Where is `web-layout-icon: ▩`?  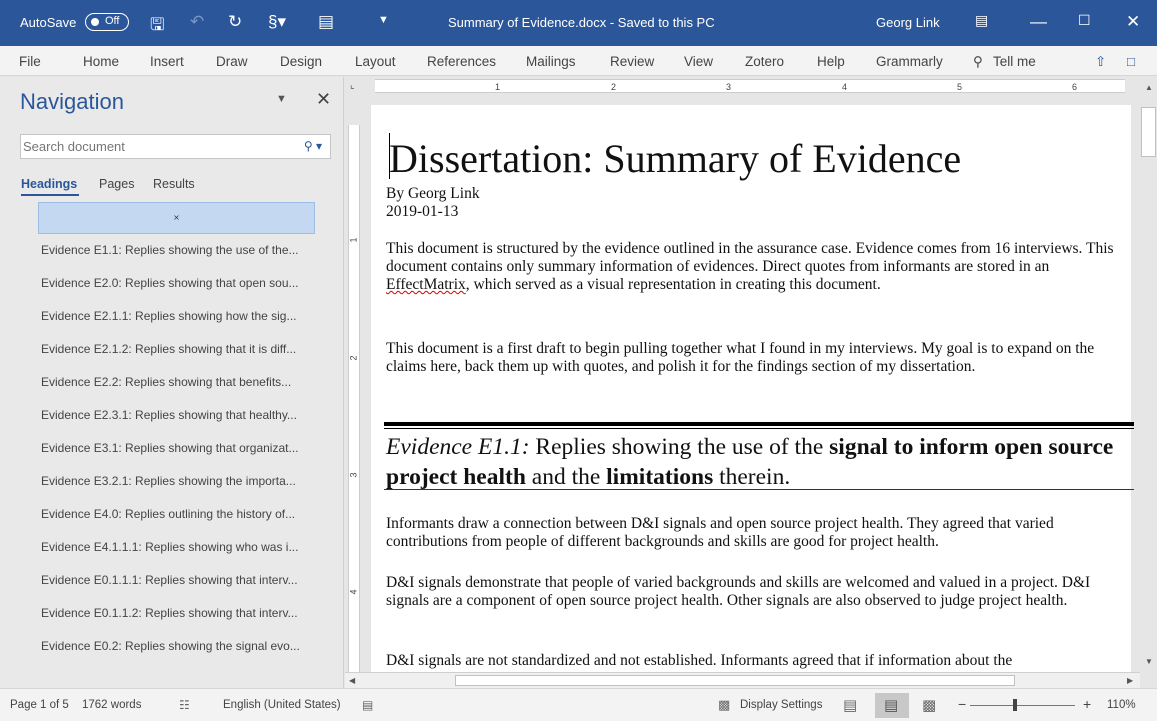 web-layout-icon: ▩ is located at coordinates (929, 705).